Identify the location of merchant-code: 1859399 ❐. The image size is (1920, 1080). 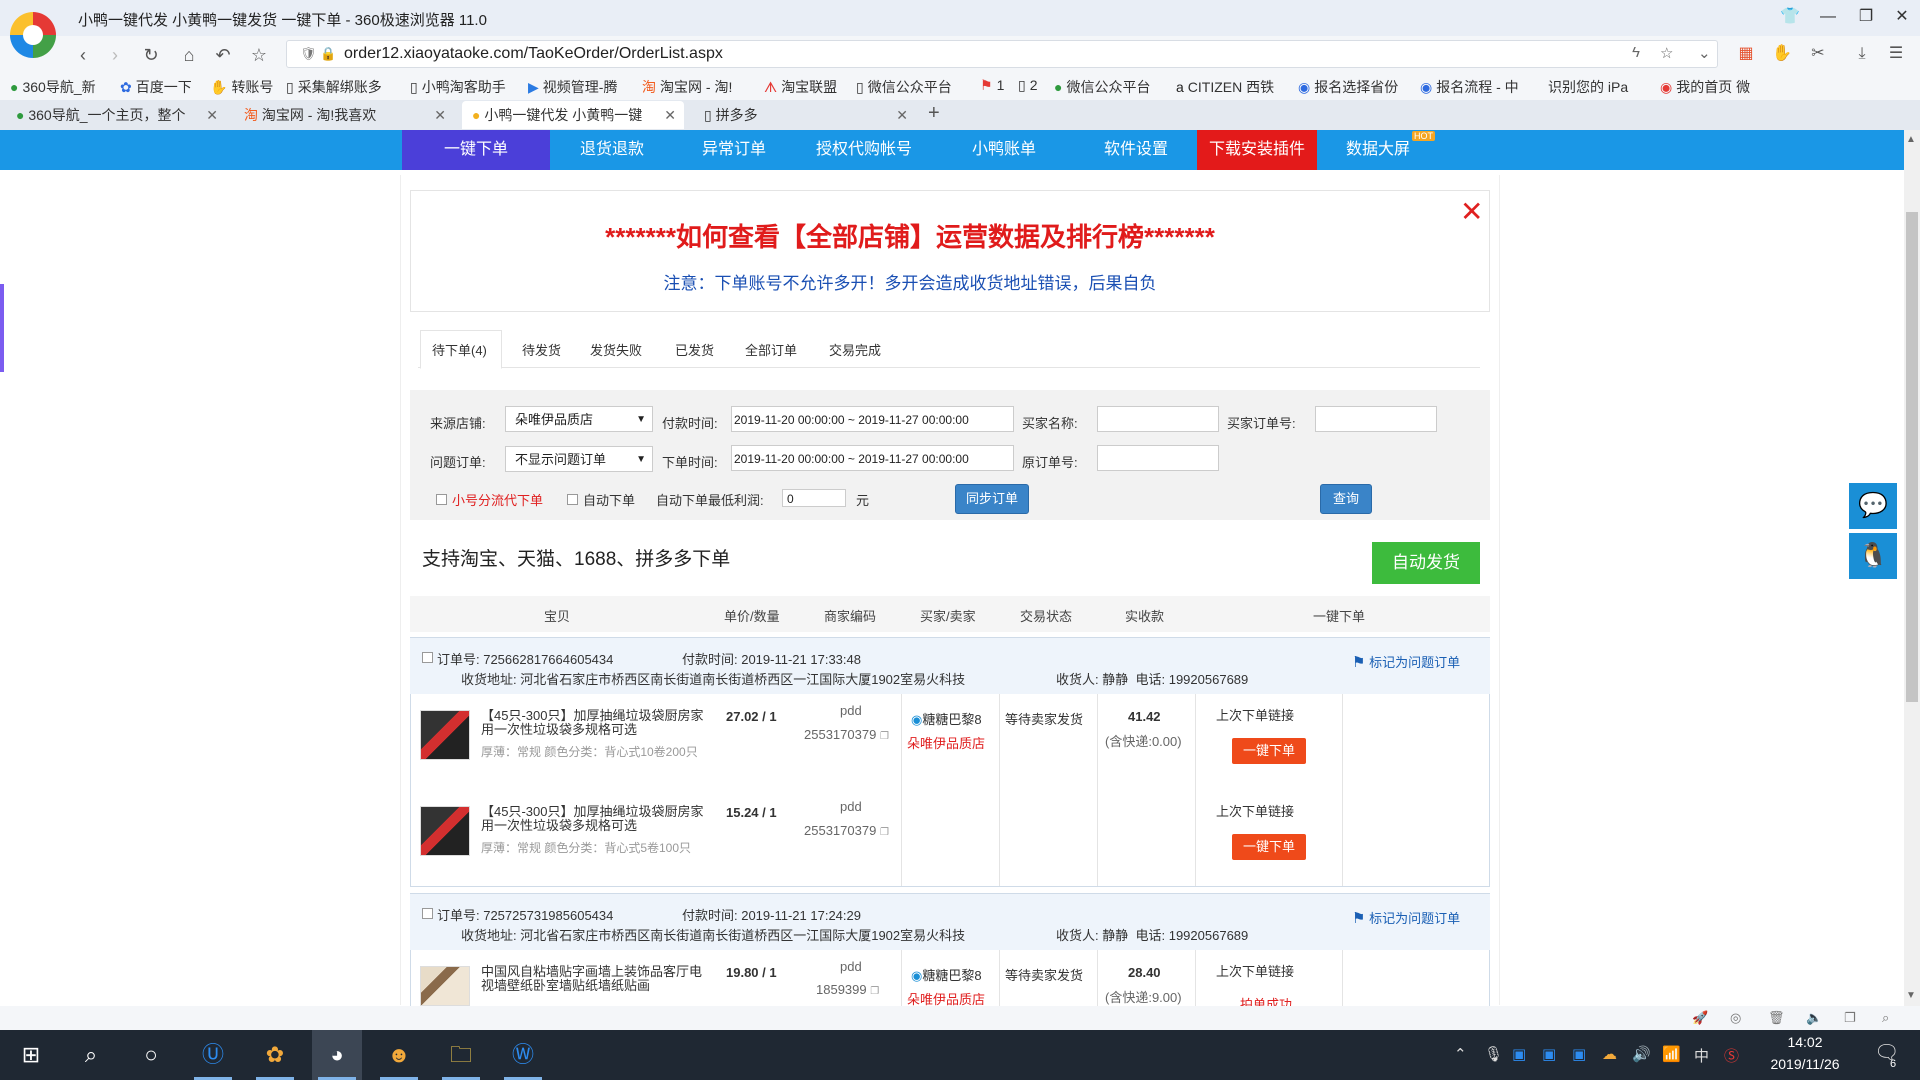
(847, 989).